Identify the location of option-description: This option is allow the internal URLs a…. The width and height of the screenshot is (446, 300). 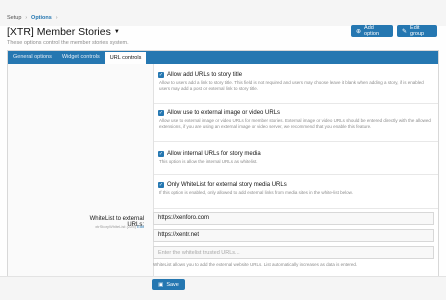
(208, 161).